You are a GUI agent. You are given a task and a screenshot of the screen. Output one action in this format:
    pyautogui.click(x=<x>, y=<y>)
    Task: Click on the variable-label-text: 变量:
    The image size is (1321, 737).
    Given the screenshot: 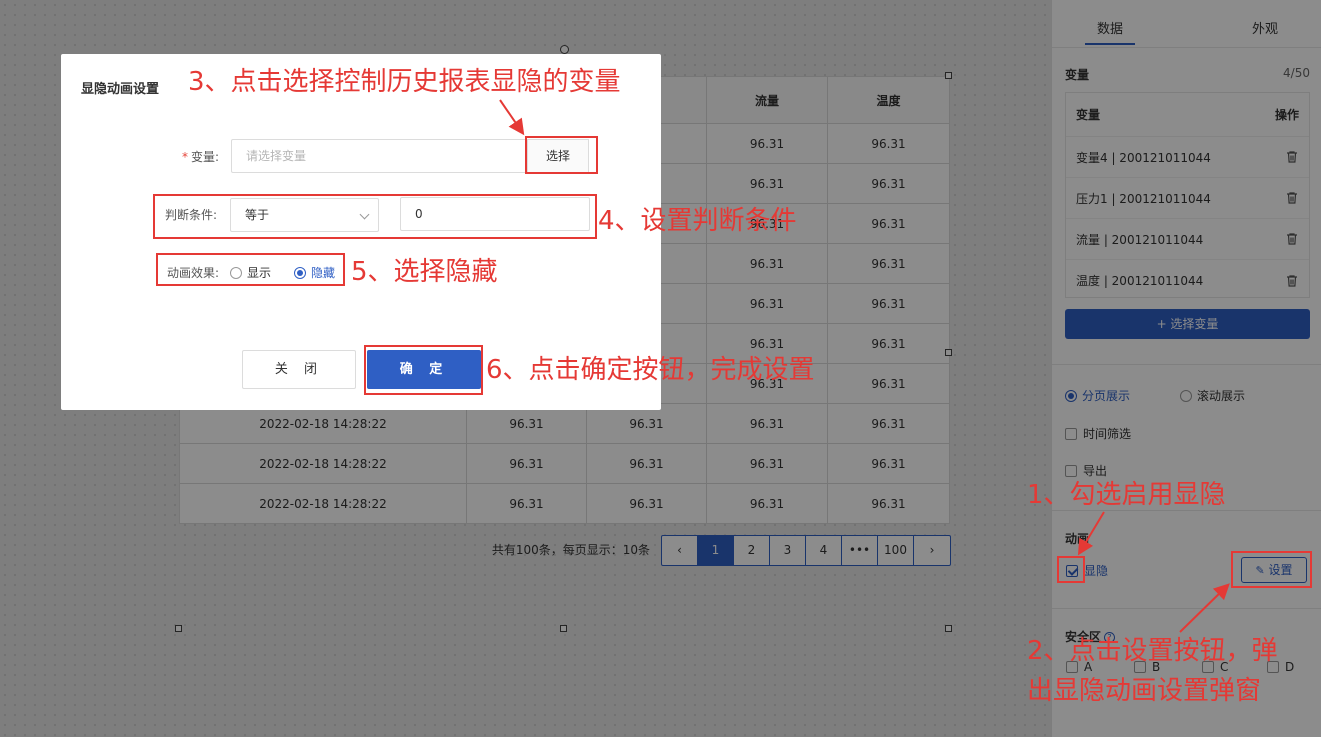 What is the action you would take?
    pyautogui.click(x=204, y=157)
    